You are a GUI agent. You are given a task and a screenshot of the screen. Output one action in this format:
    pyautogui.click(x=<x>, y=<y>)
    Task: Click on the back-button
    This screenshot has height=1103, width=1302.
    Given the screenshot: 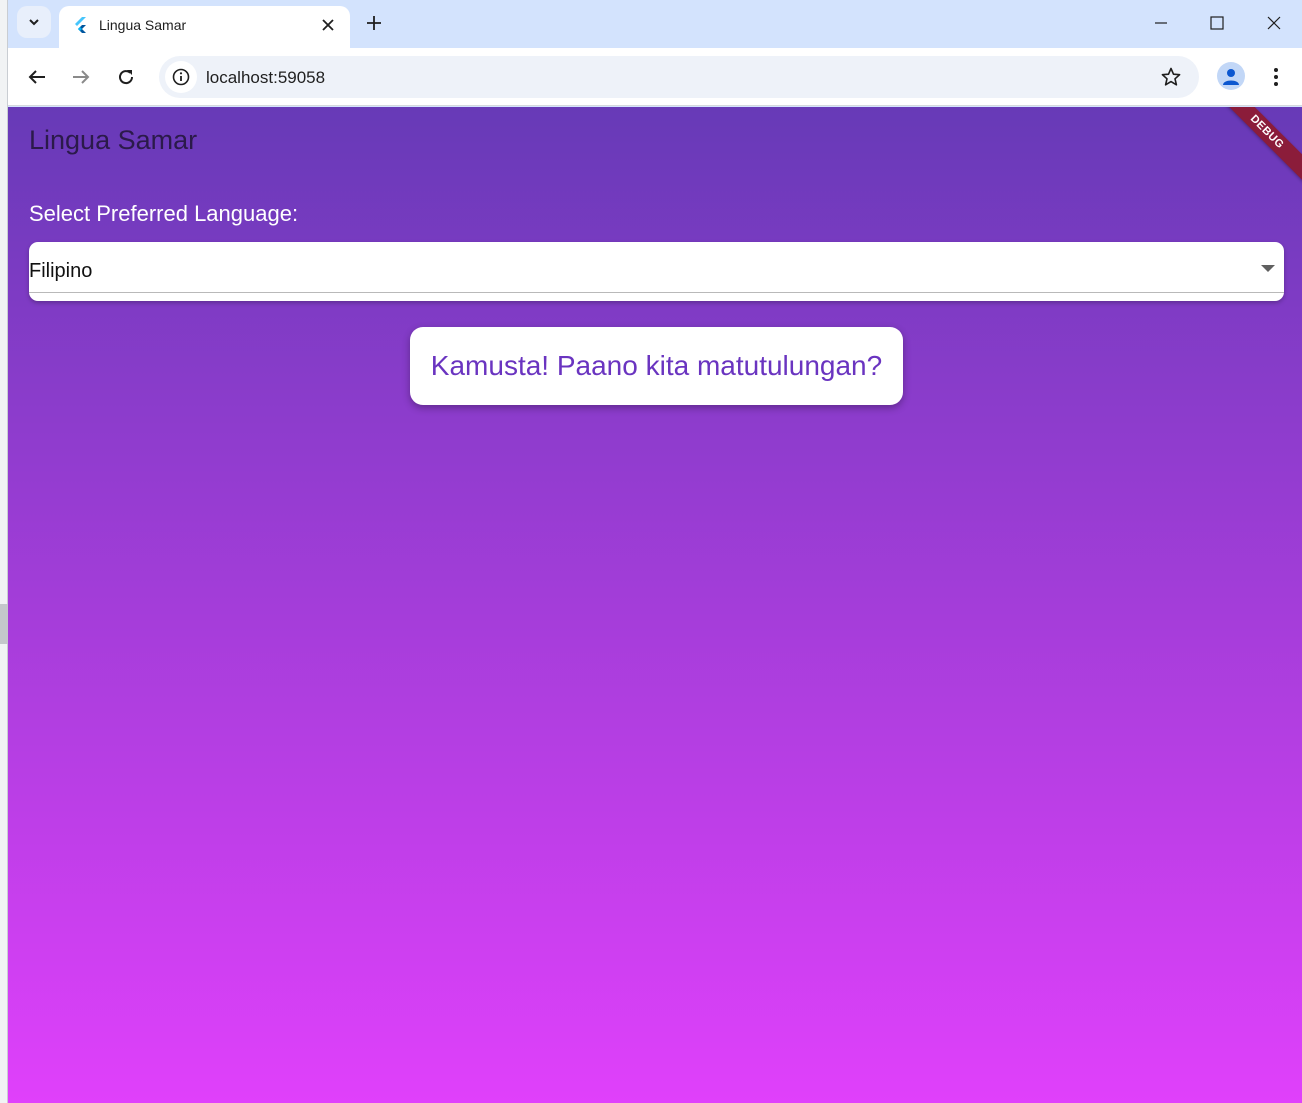 What is the action you would take?
    pyautogui.click(x=37, y=77)
    